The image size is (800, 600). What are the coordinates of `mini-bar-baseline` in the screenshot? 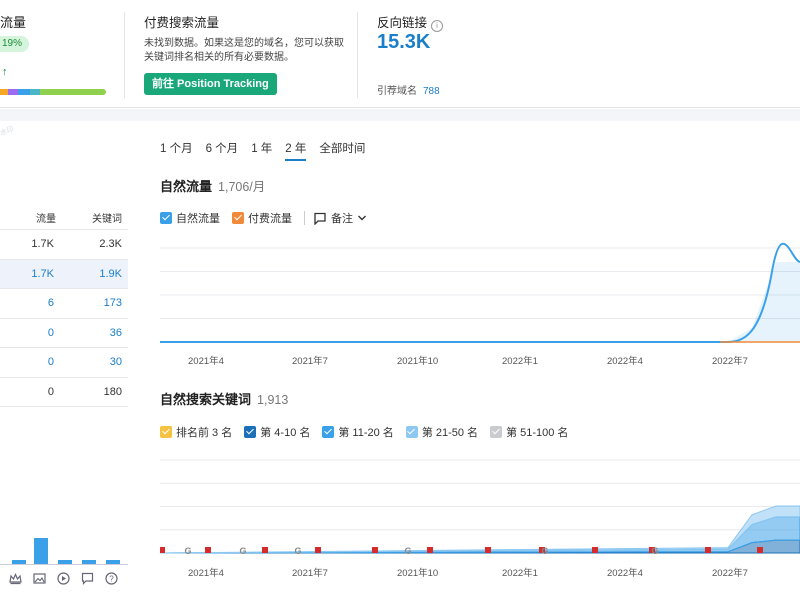 It's located at (64, 564).